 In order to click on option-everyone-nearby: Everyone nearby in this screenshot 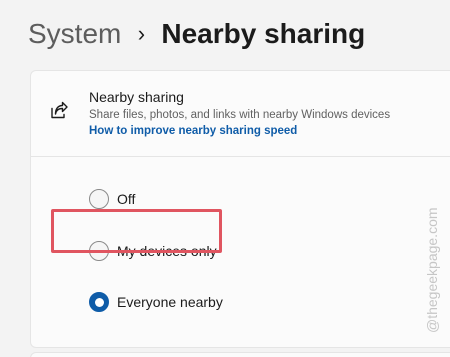, I will do `click(156, 302)`.